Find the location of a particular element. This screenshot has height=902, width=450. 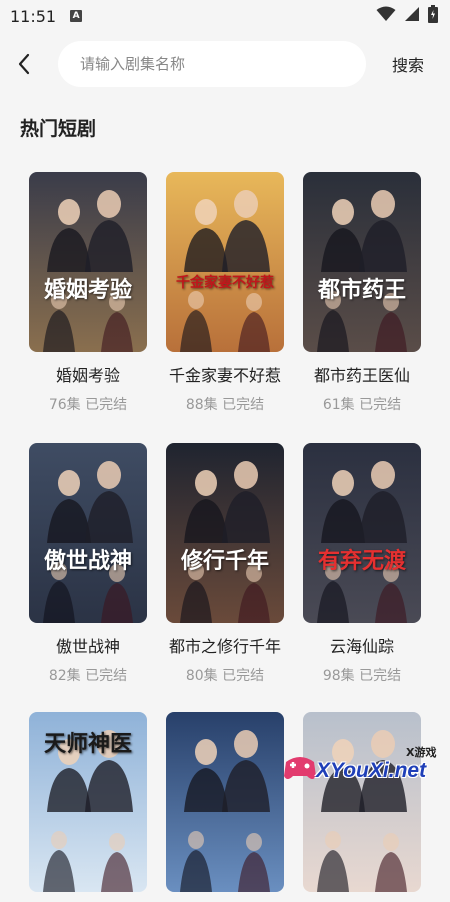

poster-title: 有弃无渡 is located at coordinates (361, 561).